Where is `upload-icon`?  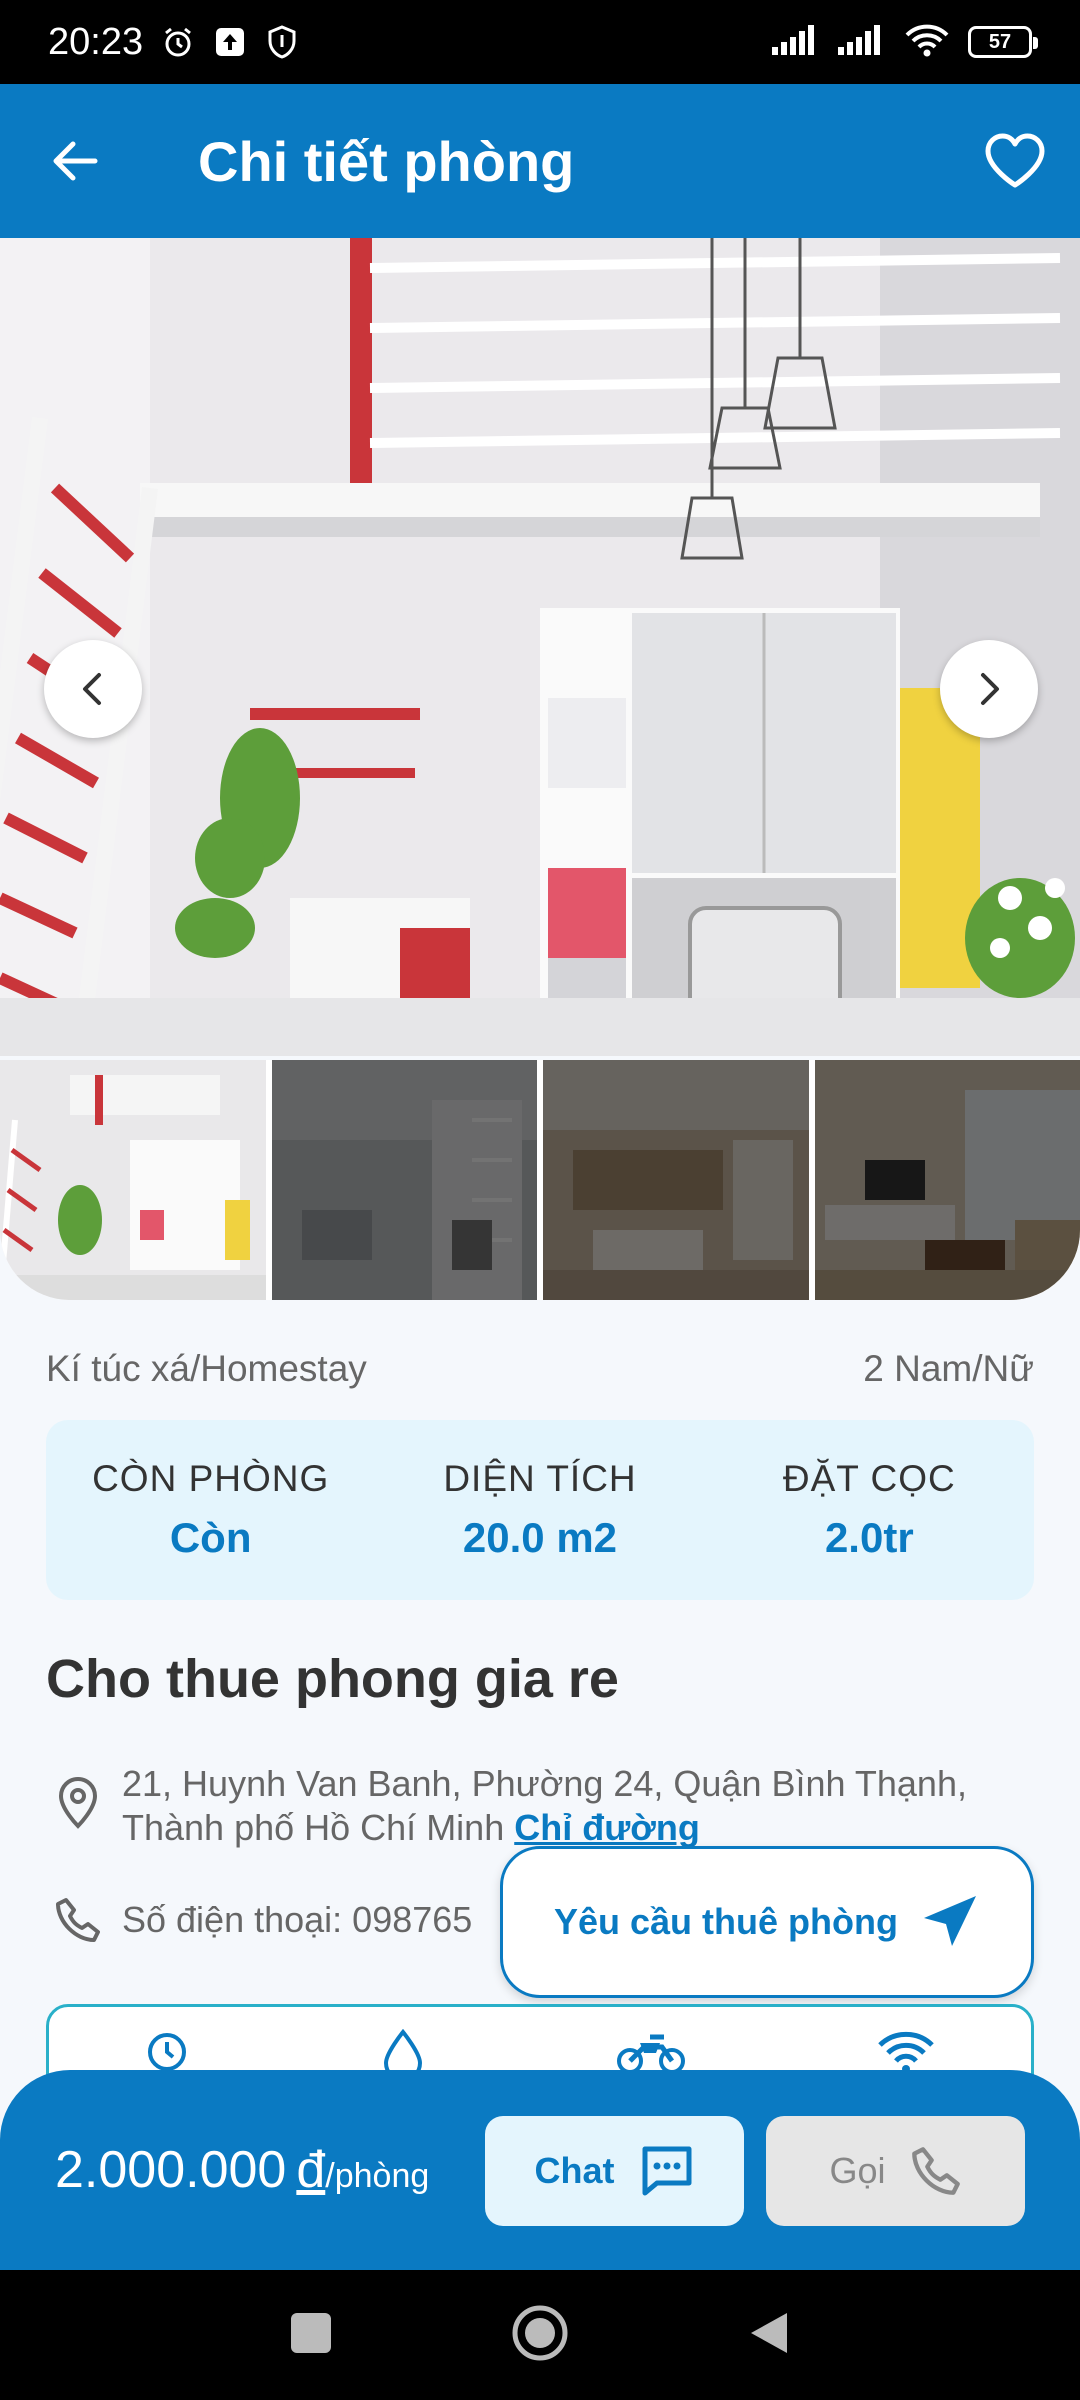 upload-icon is located at coordinates (230, 42).